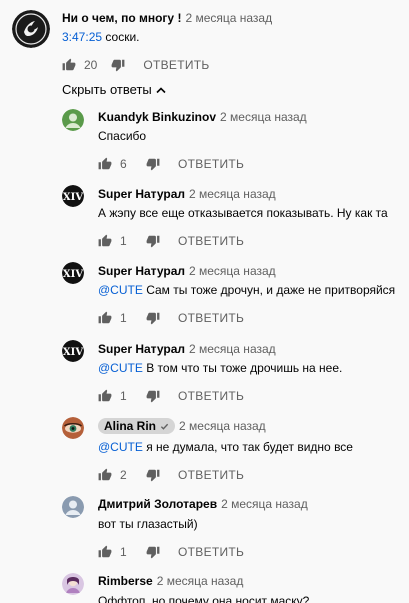  What do you see at coordinates (122, 136) in the screenshot?
I see `reply-text: Спасибо` at bounding box center [122, 136].